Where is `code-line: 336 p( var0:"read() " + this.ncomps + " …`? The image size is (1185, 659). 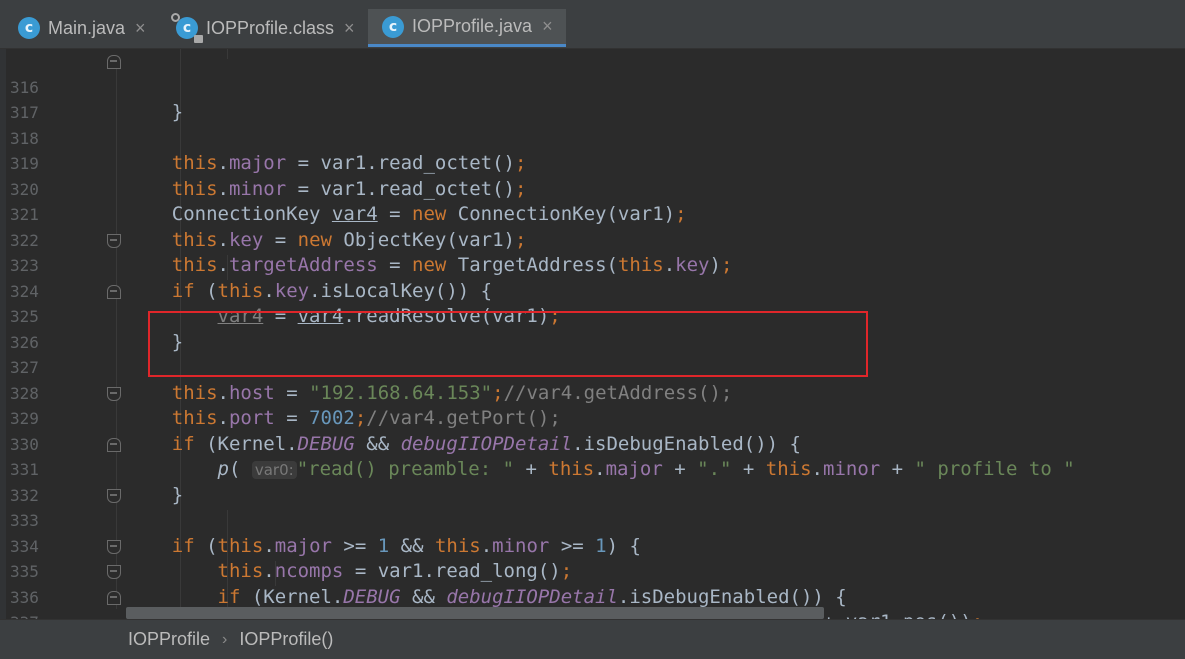
code-line: 336 p( var0:"read() " + this.ncomps + " … is located at coordinates (592, 589).